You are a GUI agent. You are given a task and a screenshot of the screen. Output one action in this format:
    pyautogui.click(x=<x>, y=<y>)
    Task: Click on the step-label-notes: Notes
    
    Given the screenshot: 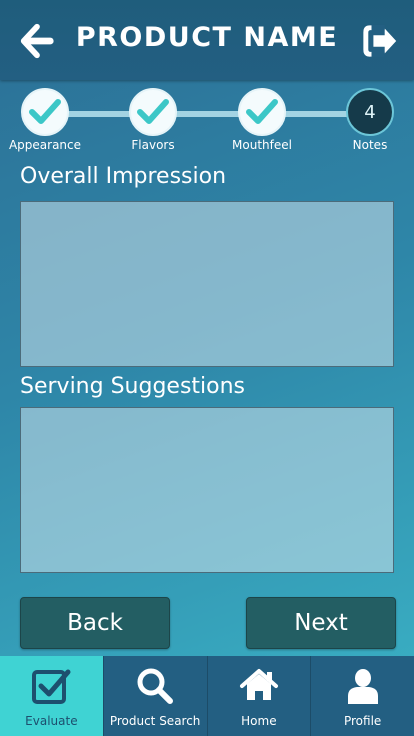 What is the action you would take?
    pyautogui.click(x=370, y=145)
    